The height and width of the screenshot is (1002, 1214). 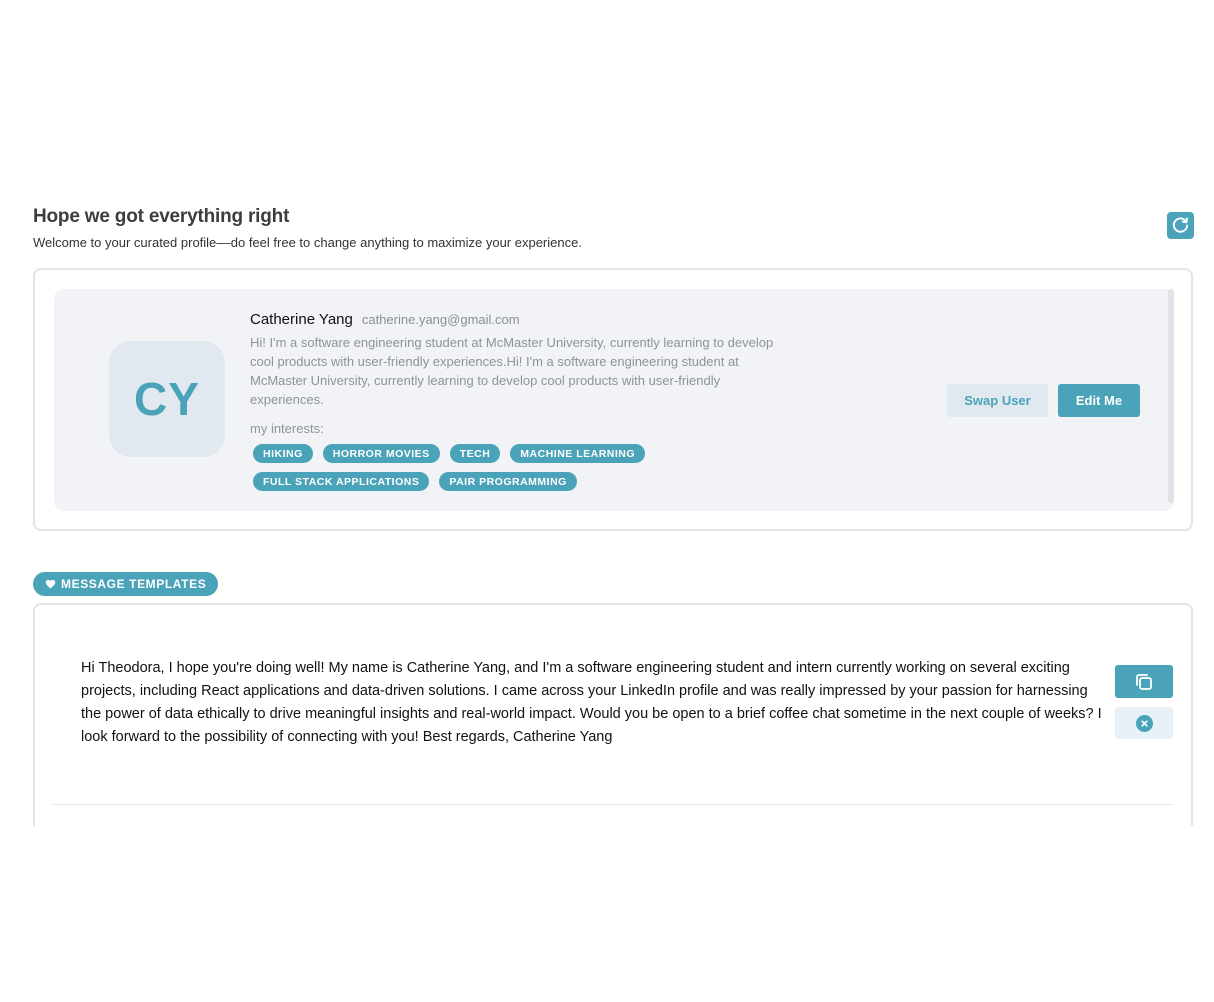 I want to click on swap-user-button: Swap User, so click(x=997, y=400).